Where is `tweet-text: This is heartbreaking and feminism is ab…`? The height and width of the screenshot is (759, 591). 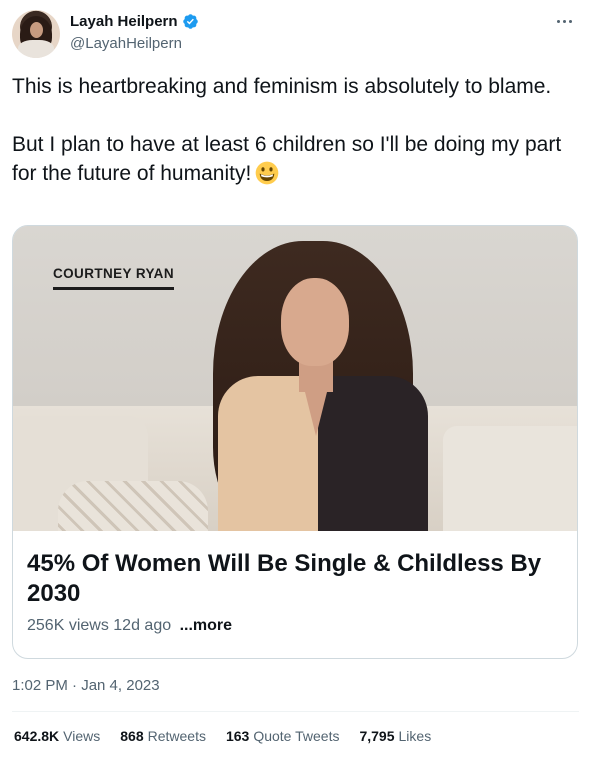
tweet-text: This is heartbreaking and feminism is ab… is located at coordinates (287, 130).